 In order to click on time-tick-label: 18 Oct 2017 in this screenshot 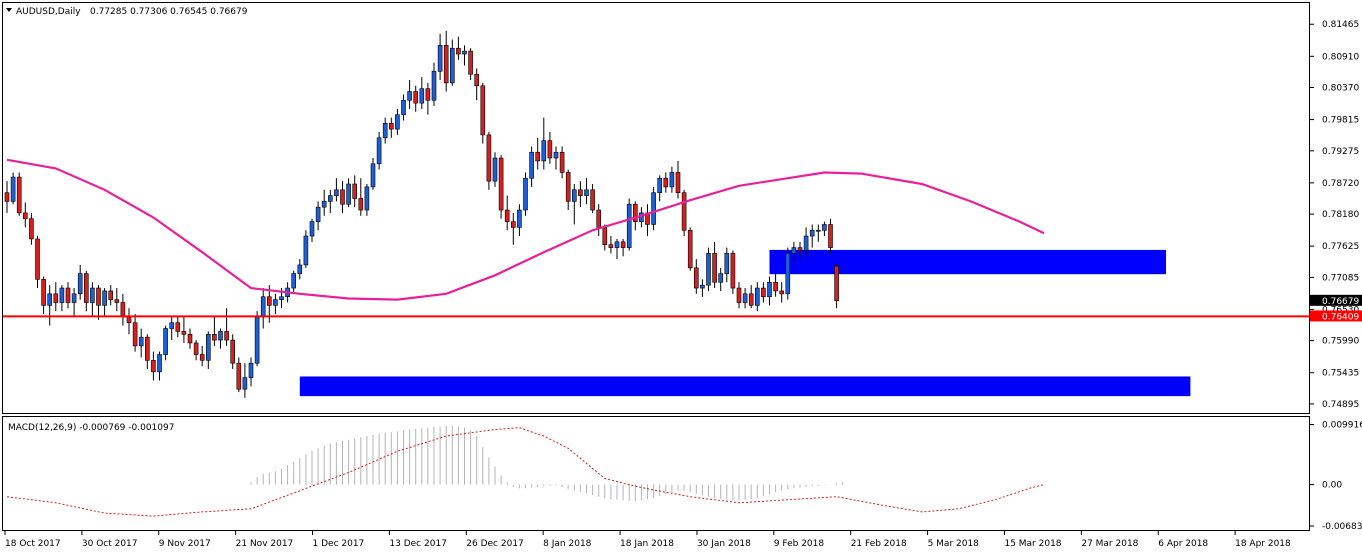, I will do `click(33, 544)`.